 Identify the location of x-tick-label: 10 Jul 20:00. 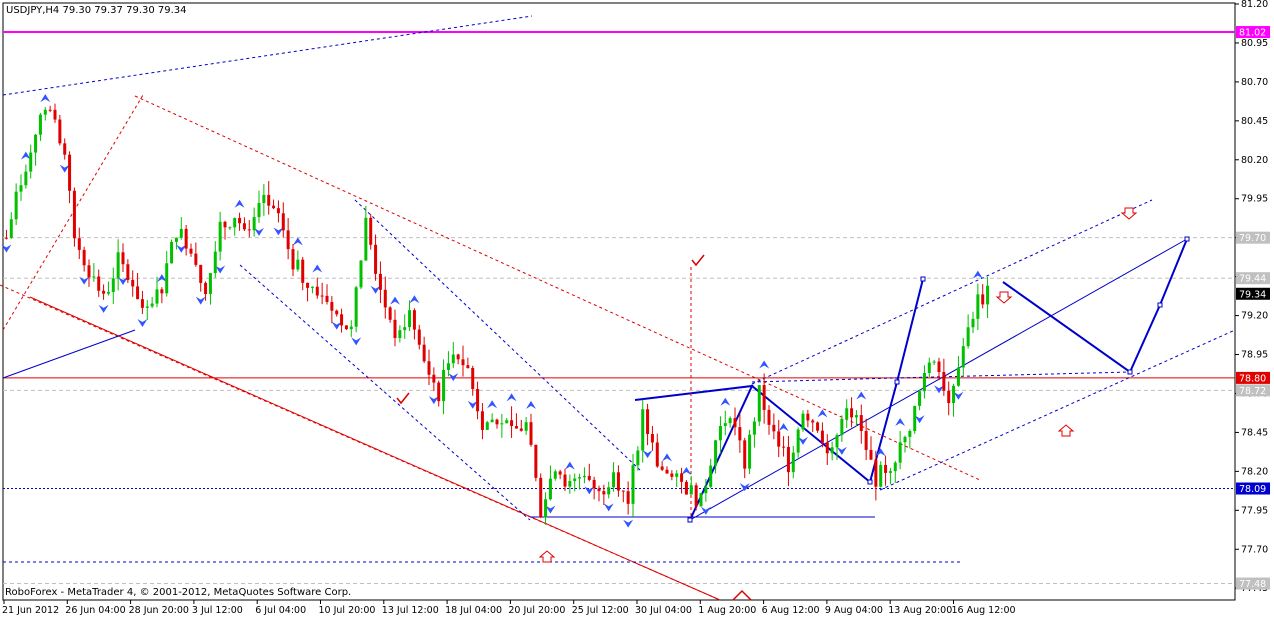
(347, 610).